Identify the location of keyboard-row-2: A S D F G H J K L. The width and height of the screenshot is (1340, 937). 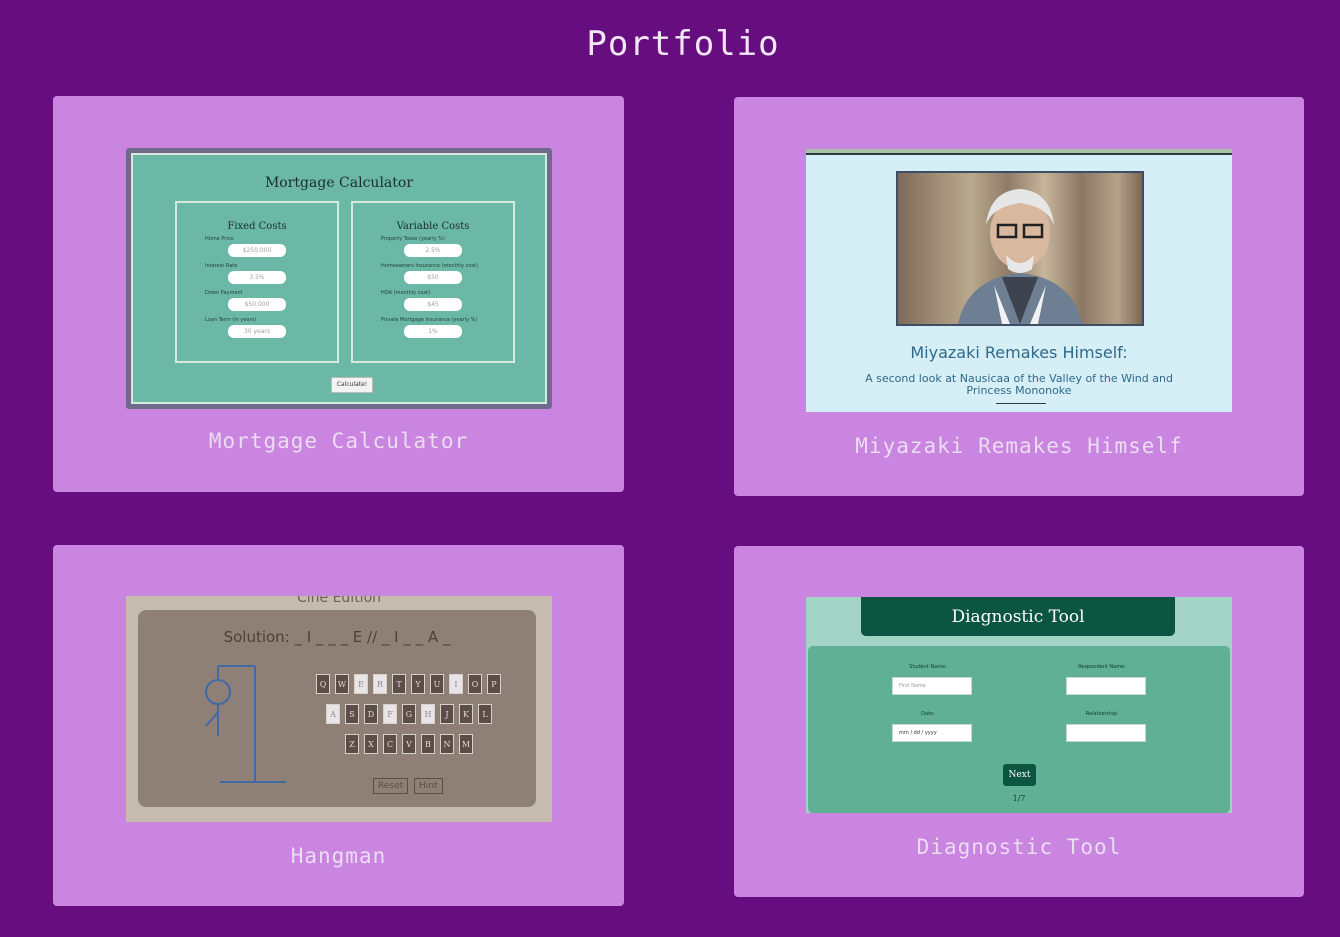
(409, 714).